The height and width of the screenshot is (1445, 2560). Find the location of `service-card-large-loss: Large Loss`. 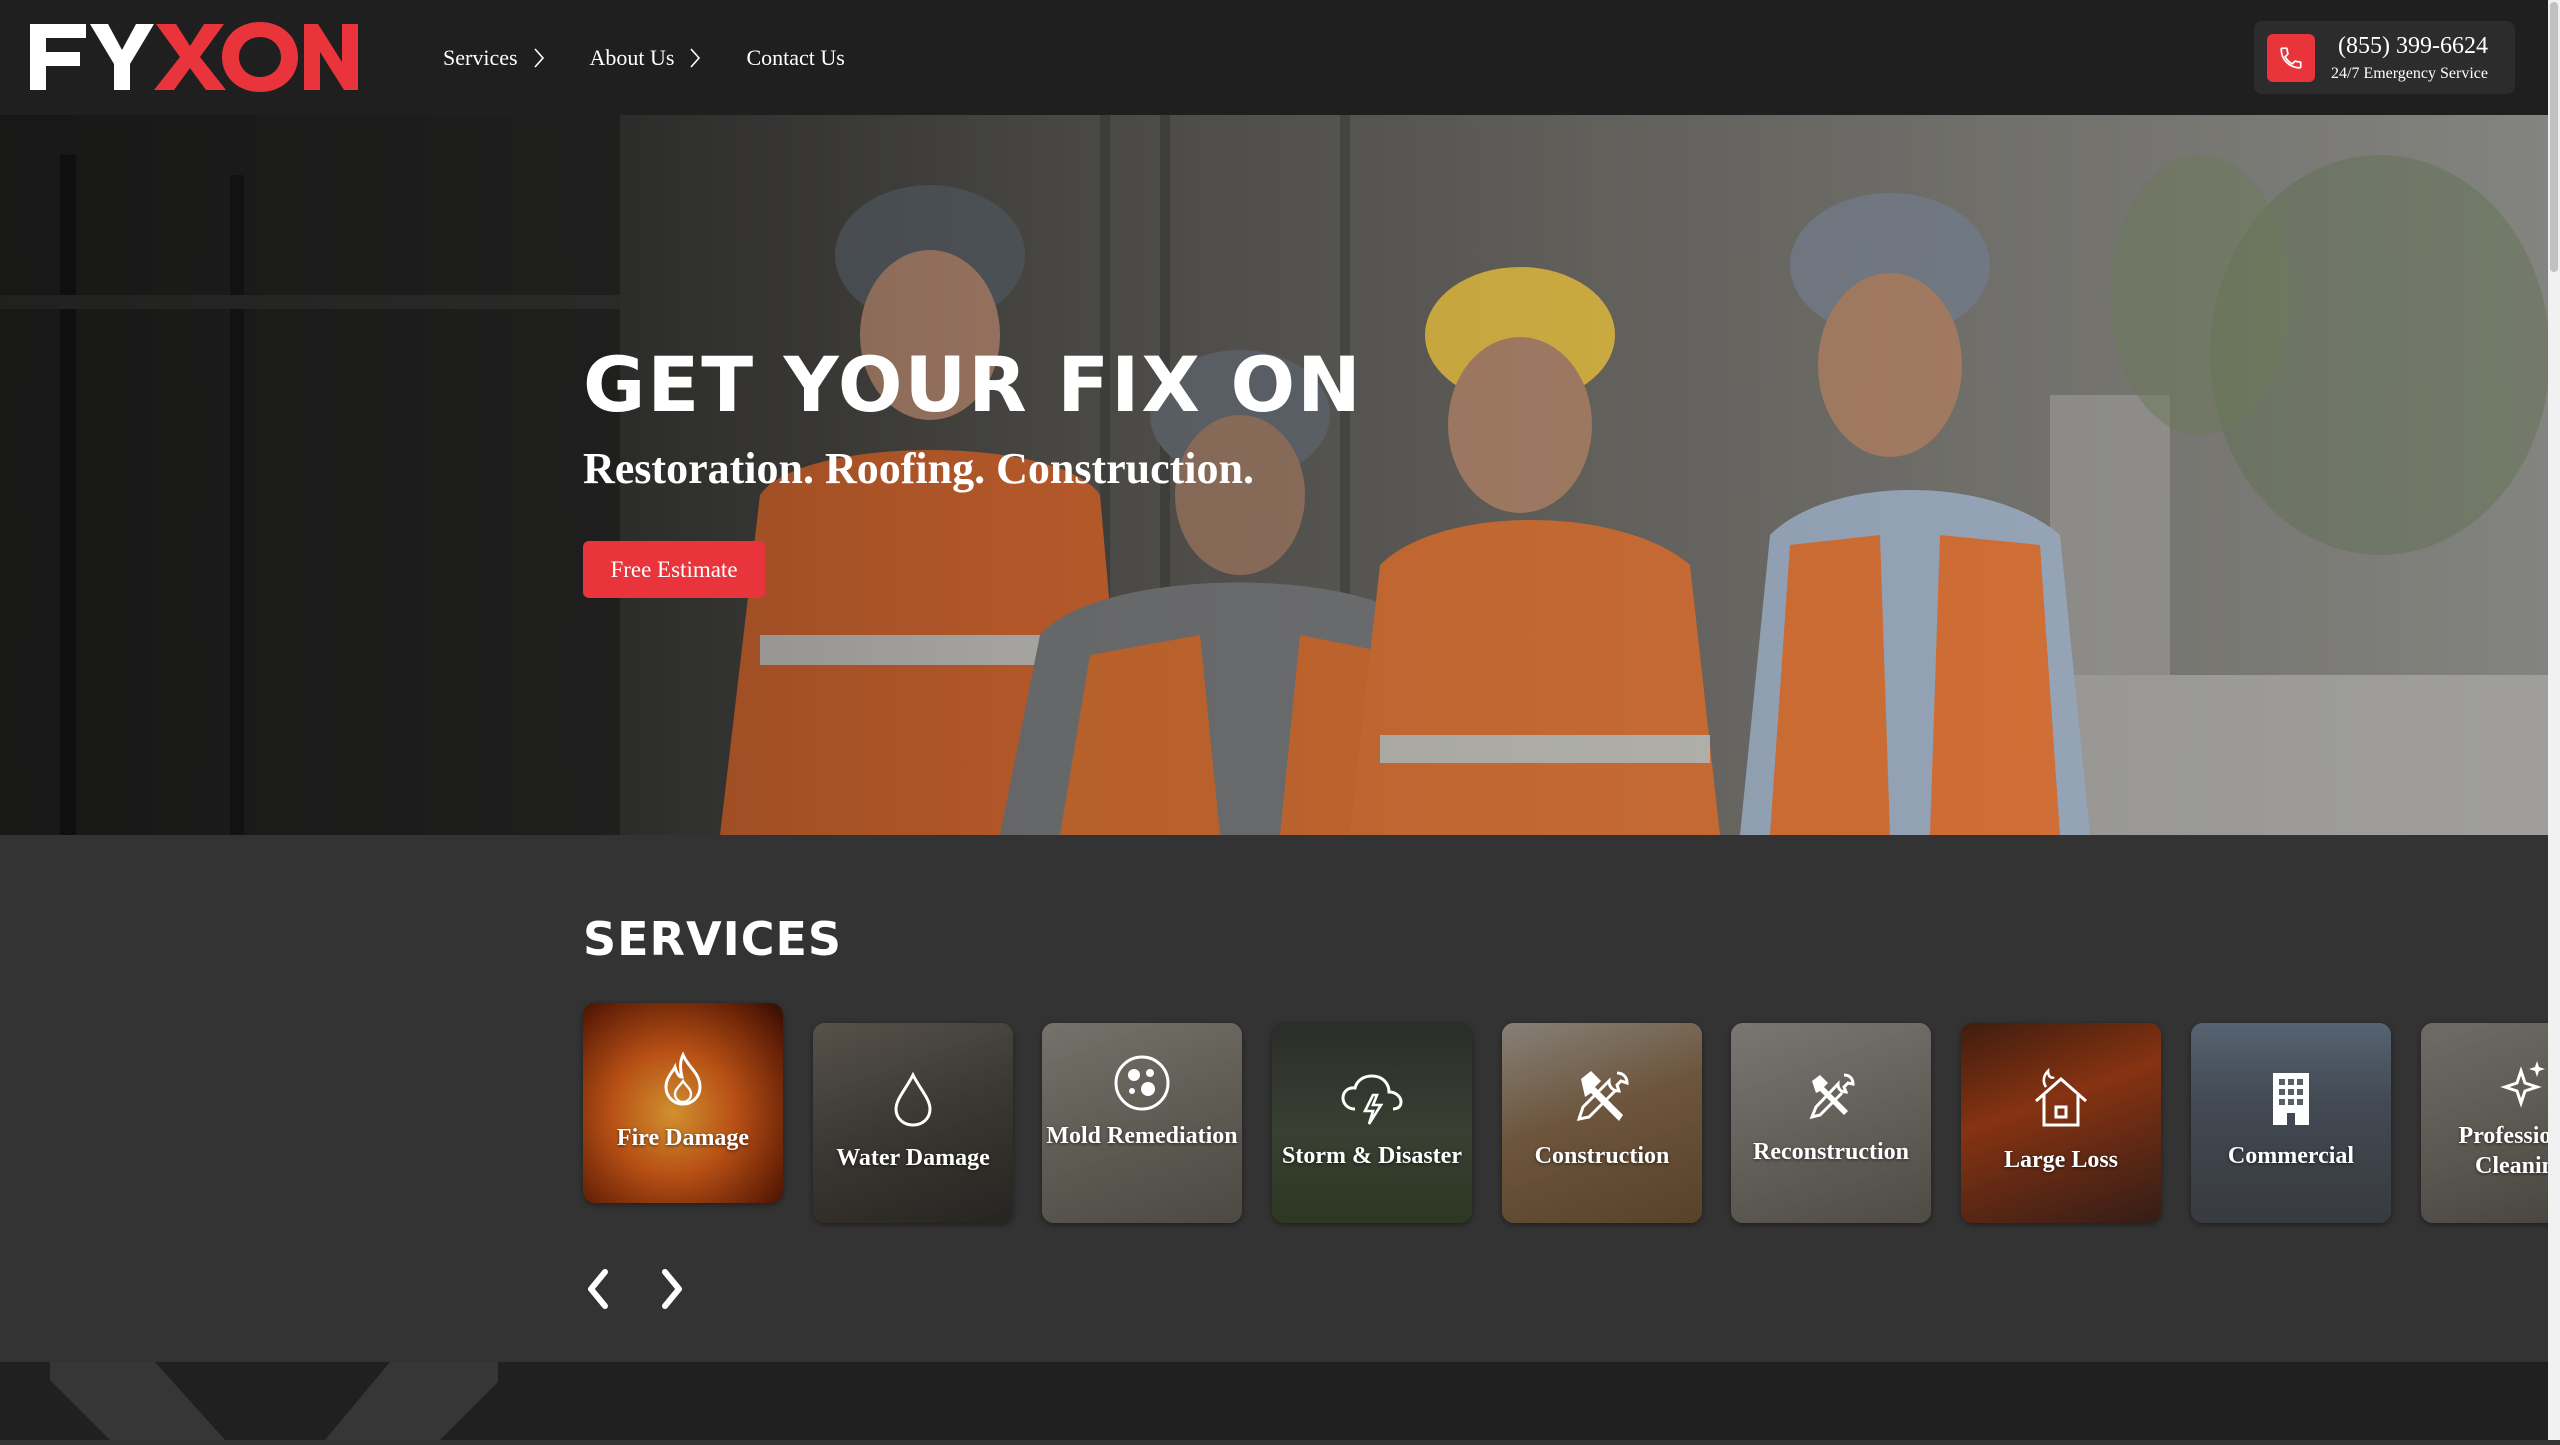

service-card-large-loss: Large Loss is located at coordinates (2061, 1123).